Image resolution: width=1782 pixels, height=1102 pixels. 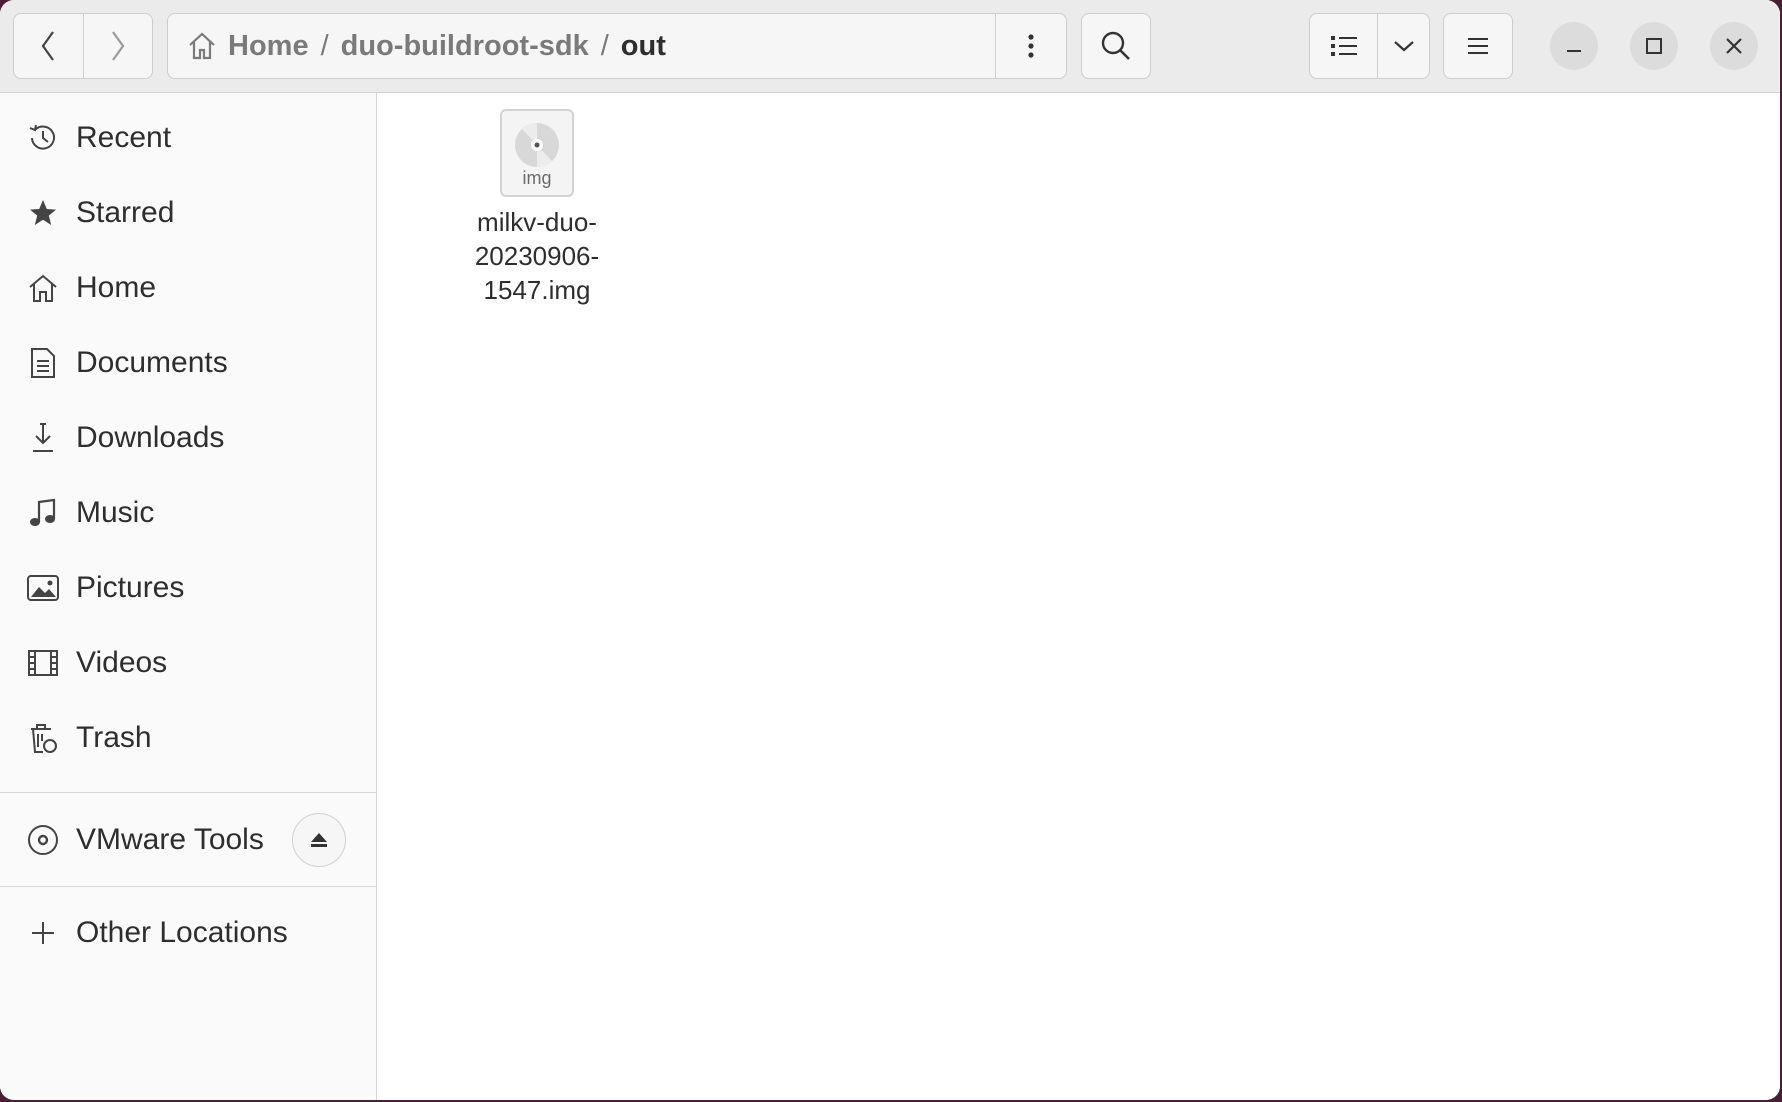 I want to click on breadcrumb-home-label: Home, so click(x=268, y=45).